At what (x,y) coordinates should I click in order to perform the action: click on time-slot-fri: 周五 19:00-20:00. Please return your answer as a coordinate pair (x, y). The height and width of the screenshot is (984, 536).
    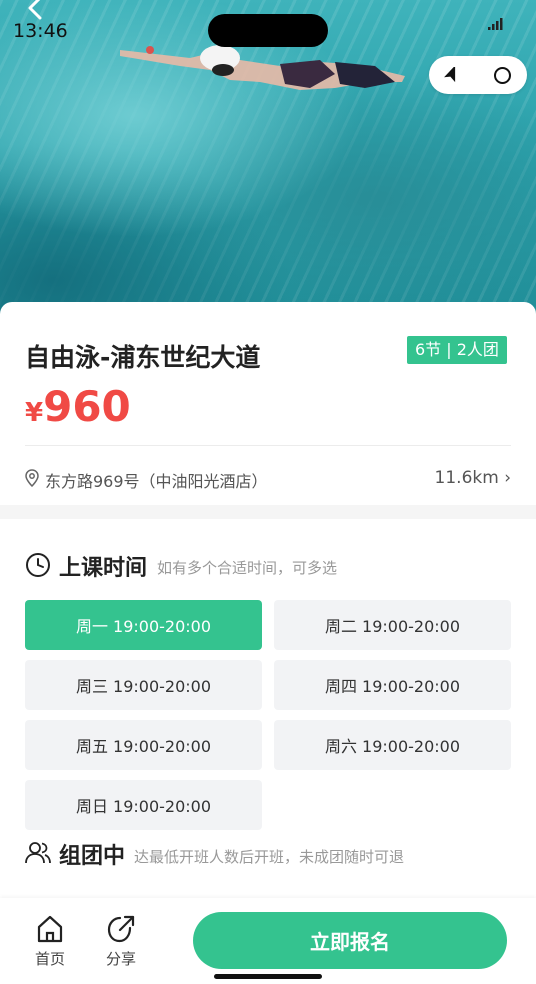
    Looking at the image, I should click on (143, 745).